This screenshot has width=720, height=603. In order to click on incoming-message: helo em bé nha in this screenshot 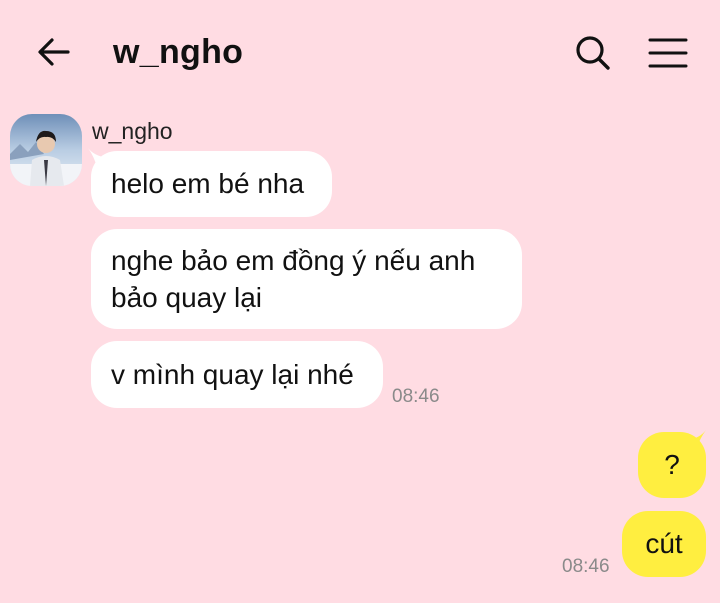, I will do `click(211, 184)`.